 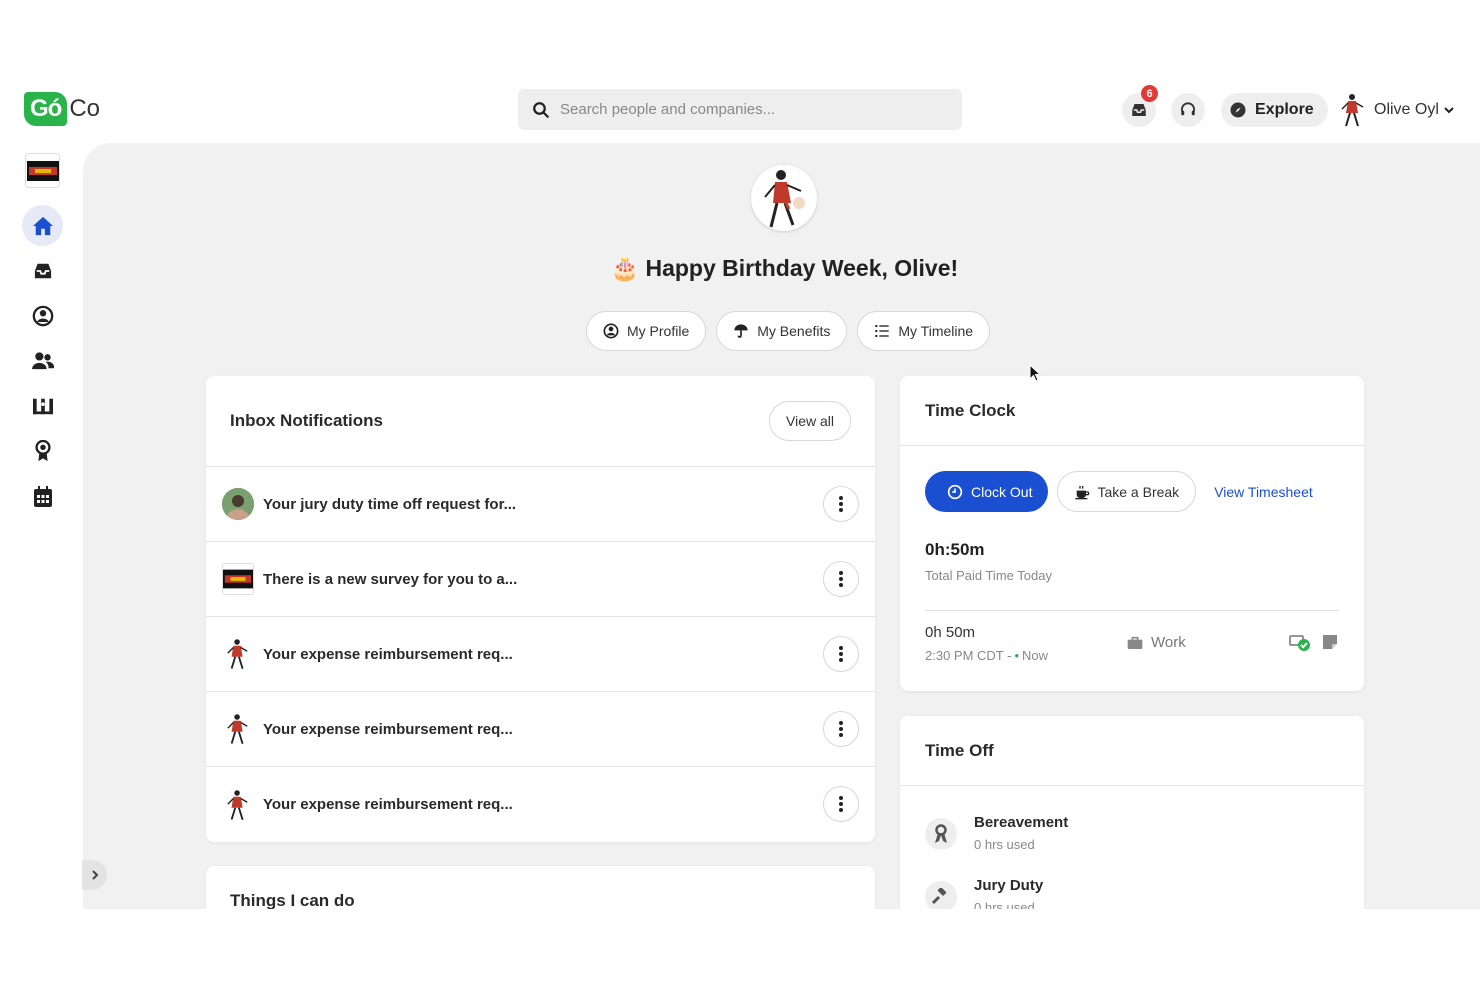 What do you see at coordinates (1132, 610) in the screenshot?
I see `divider` at bounding box center [1132, 610].